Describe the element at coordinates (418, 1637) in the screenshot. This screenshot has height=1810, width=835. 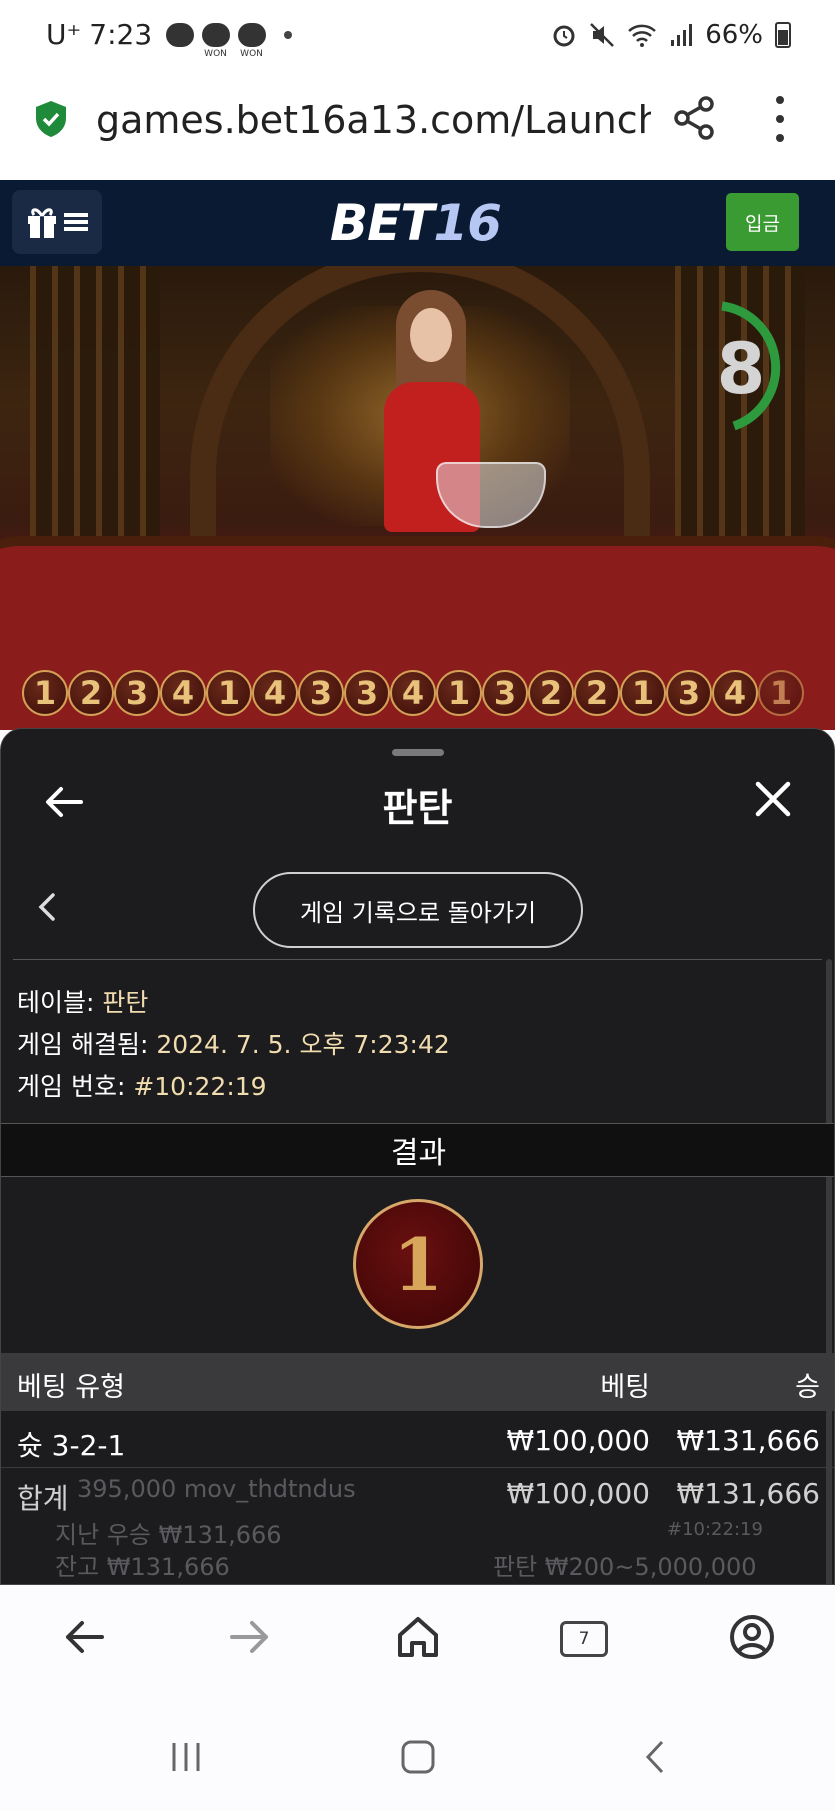
I see `home-icon` at that location.